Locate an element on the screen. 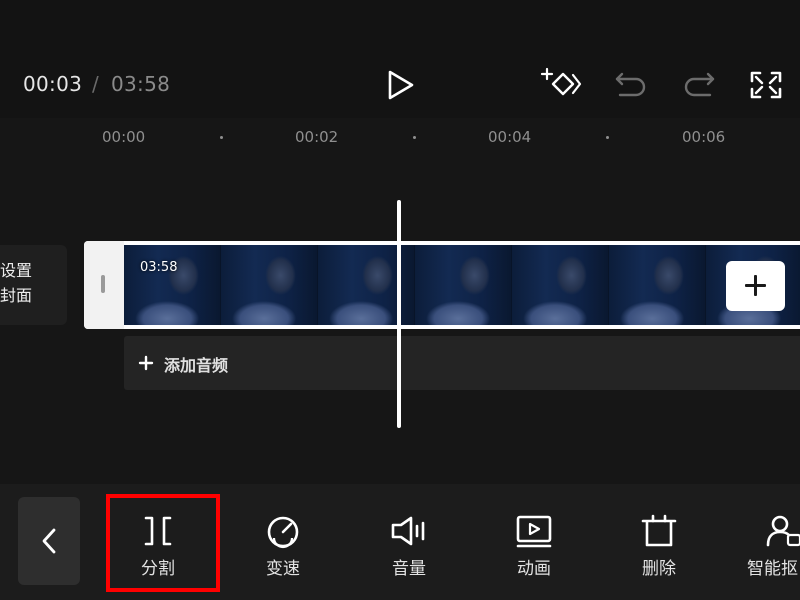 The height and width of the screenshot is (600, 800). play-button is located at coordinates (401, 85).